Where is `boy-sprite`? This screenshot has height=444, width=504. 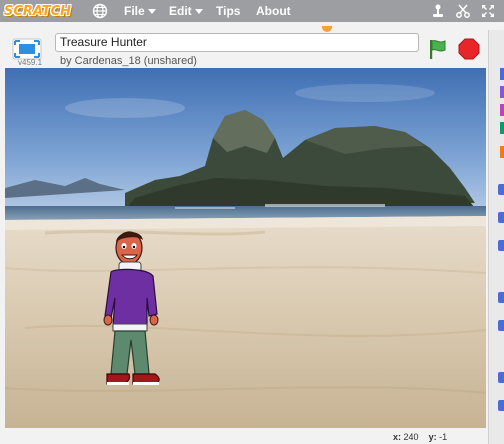
boy-sprite is located at coordinates (138, 309).